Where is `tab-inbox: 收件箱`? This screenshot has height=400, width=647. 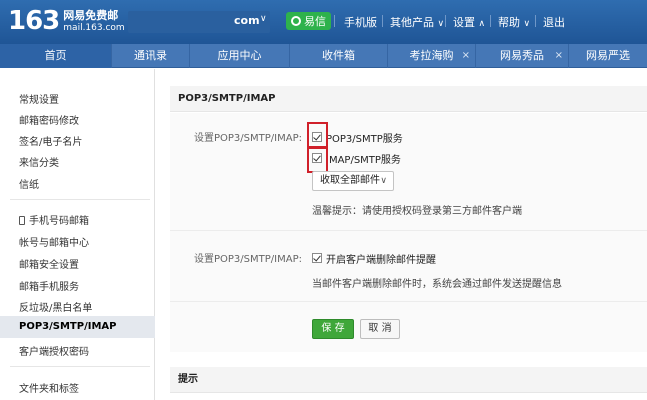
tab-inbox: 收件箱 is located at coordinates (339, 56).